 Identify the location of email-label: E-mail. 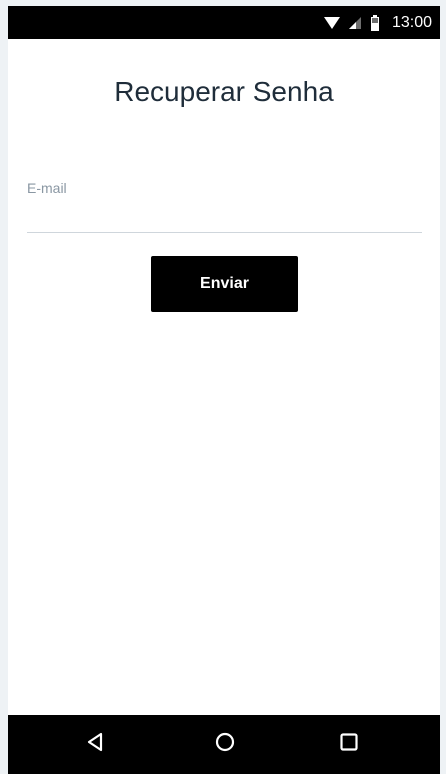
(47, 188).